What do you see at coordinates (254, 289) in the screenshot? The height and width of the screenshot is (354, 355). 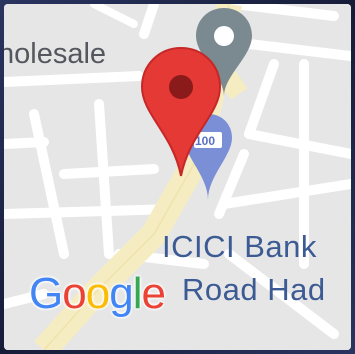 I see `road-label: Road Had` at bounding box center [254, 289].